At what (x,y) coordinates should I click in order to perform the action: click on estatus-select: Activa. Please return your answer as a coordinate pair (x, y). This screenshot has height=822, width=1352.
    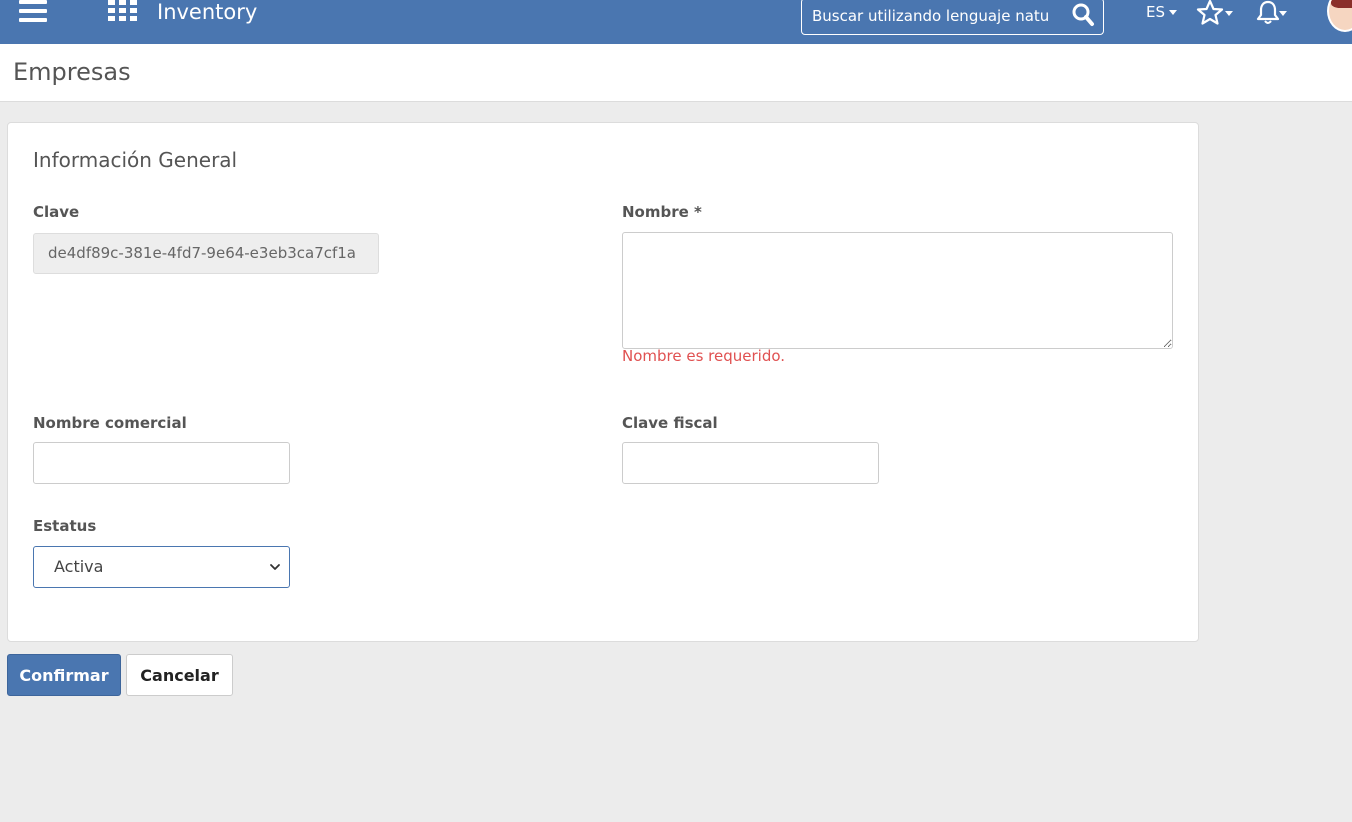
    Looking at the image, I should click on (161, 567).